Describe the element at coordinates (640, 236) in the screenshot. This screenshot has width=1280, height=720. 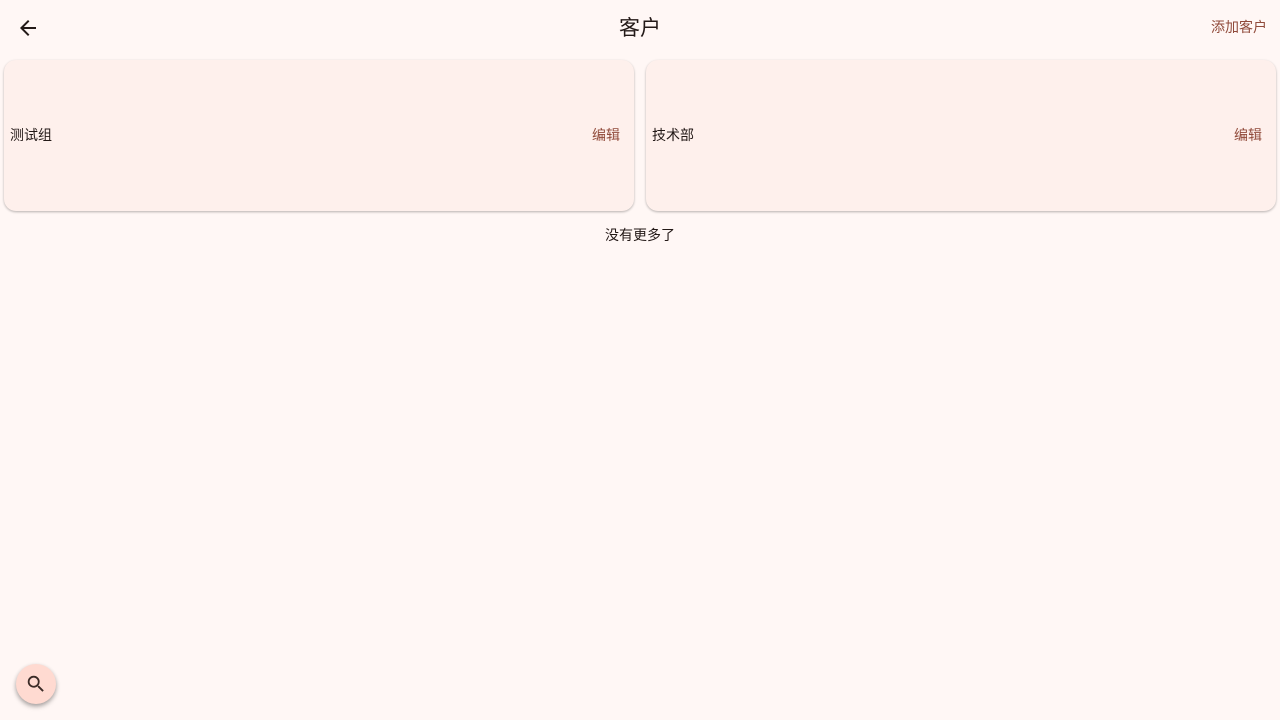
I see `list-end-message: 没有更多了` at that location.